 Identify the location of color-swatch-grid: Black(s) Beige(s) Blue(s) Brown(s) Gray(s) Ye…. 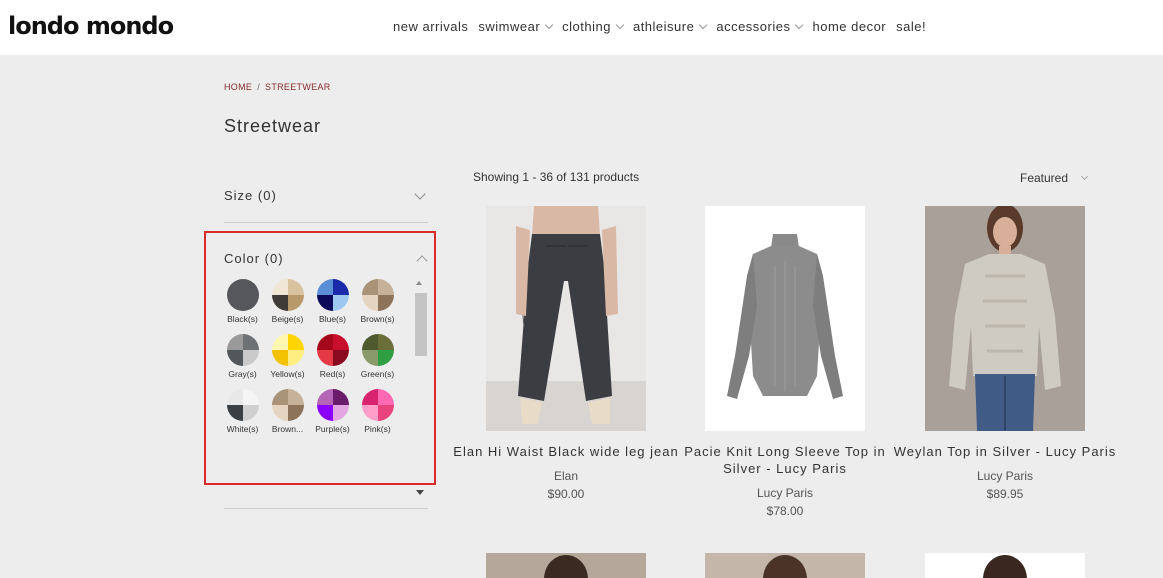
(315, 356).